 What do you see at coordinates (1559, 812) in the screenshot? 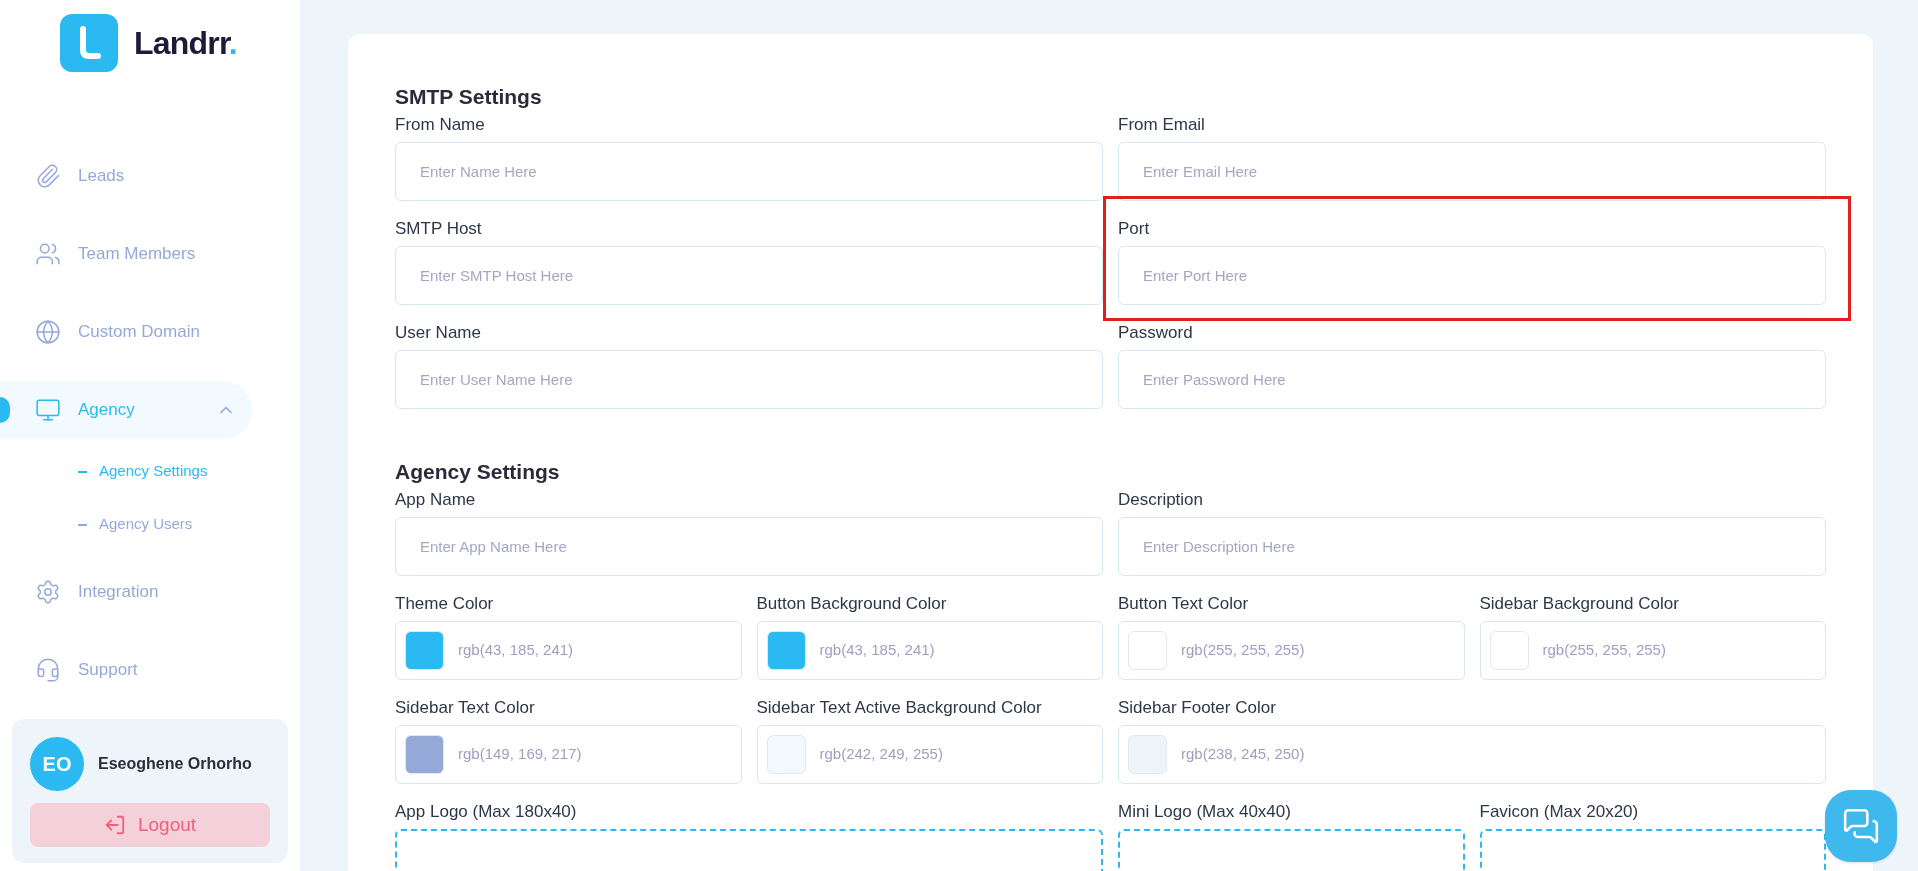
I see `field-label: Favicon (Max 20x20)` at bounding box center [1559, 812].